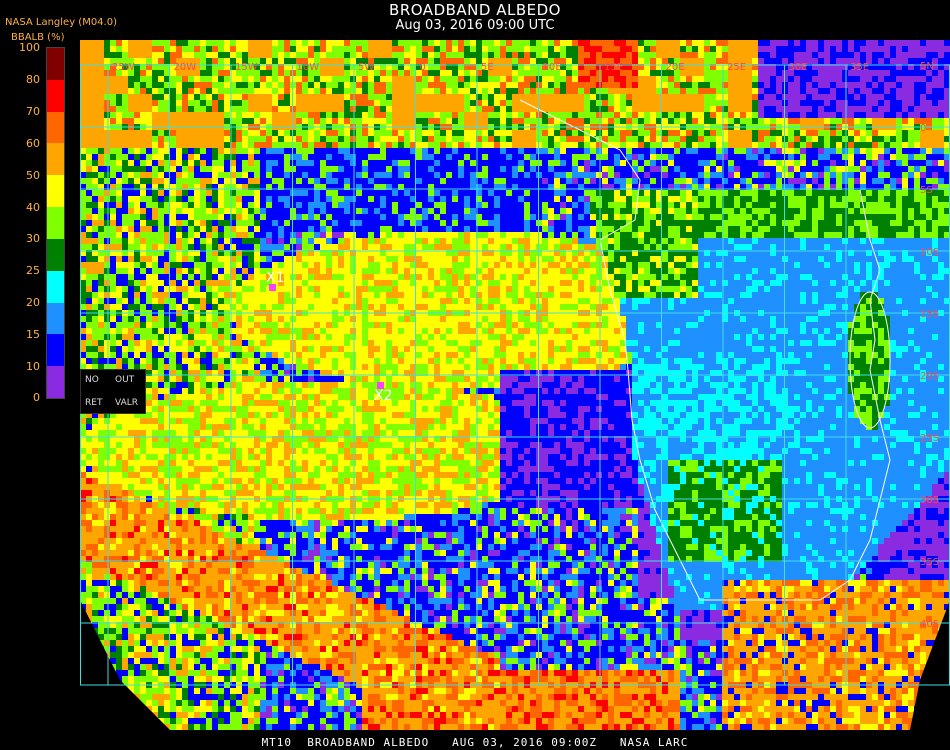  I want to click on colorbar, so click(55, 223).